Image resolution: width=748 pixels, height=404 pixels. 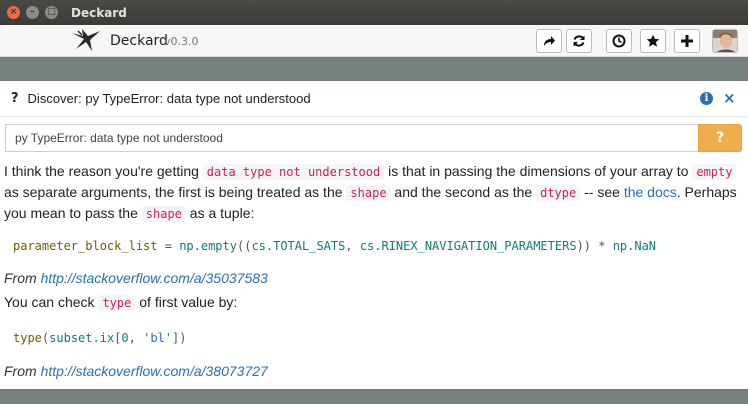 I want to click on answer-text: You can check, so click(x=51, y=302).